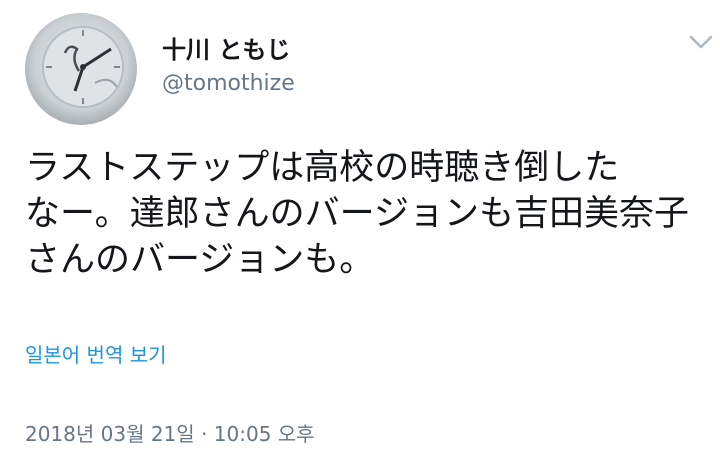 This screenshot has width=720, height=458. What do you see at coordinates (226, 50) in the screenshot?
I see `author-display-name: 十川 ともじ` at bounding box center [226, 50].